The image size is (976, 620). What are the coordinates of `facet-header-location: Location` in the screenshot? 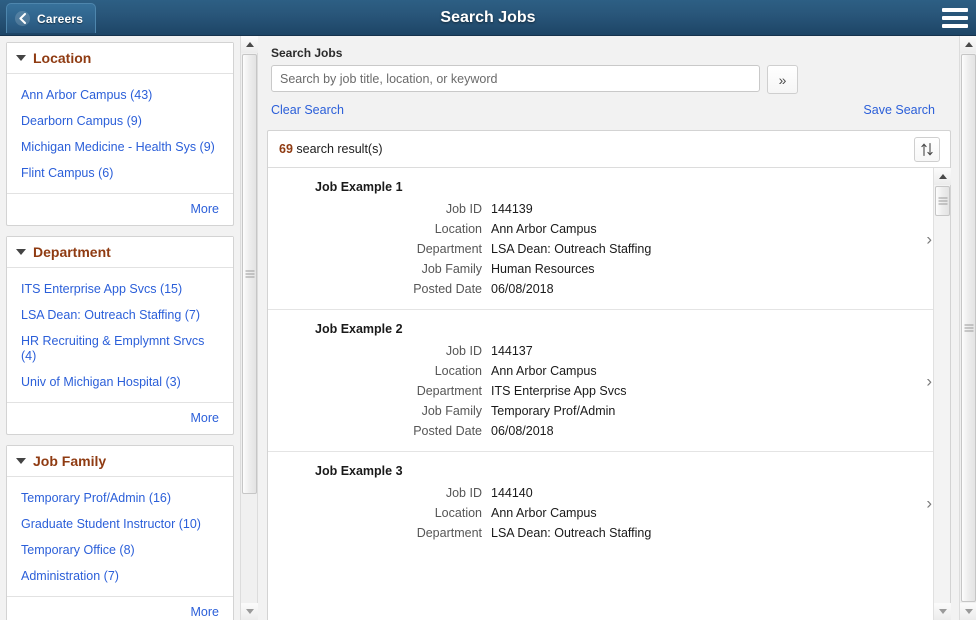 It's located at (120, 58).